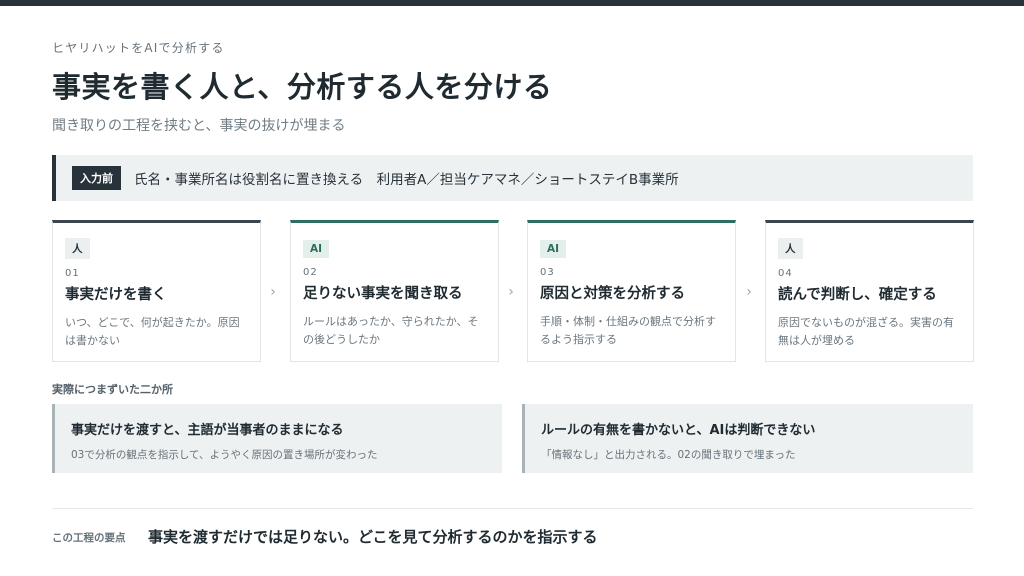 The image size is (1024, 576). What do you see at coordinates (72, 273) in the screenshot?
I see `step-number: 01` at bounding box center [72, 273].